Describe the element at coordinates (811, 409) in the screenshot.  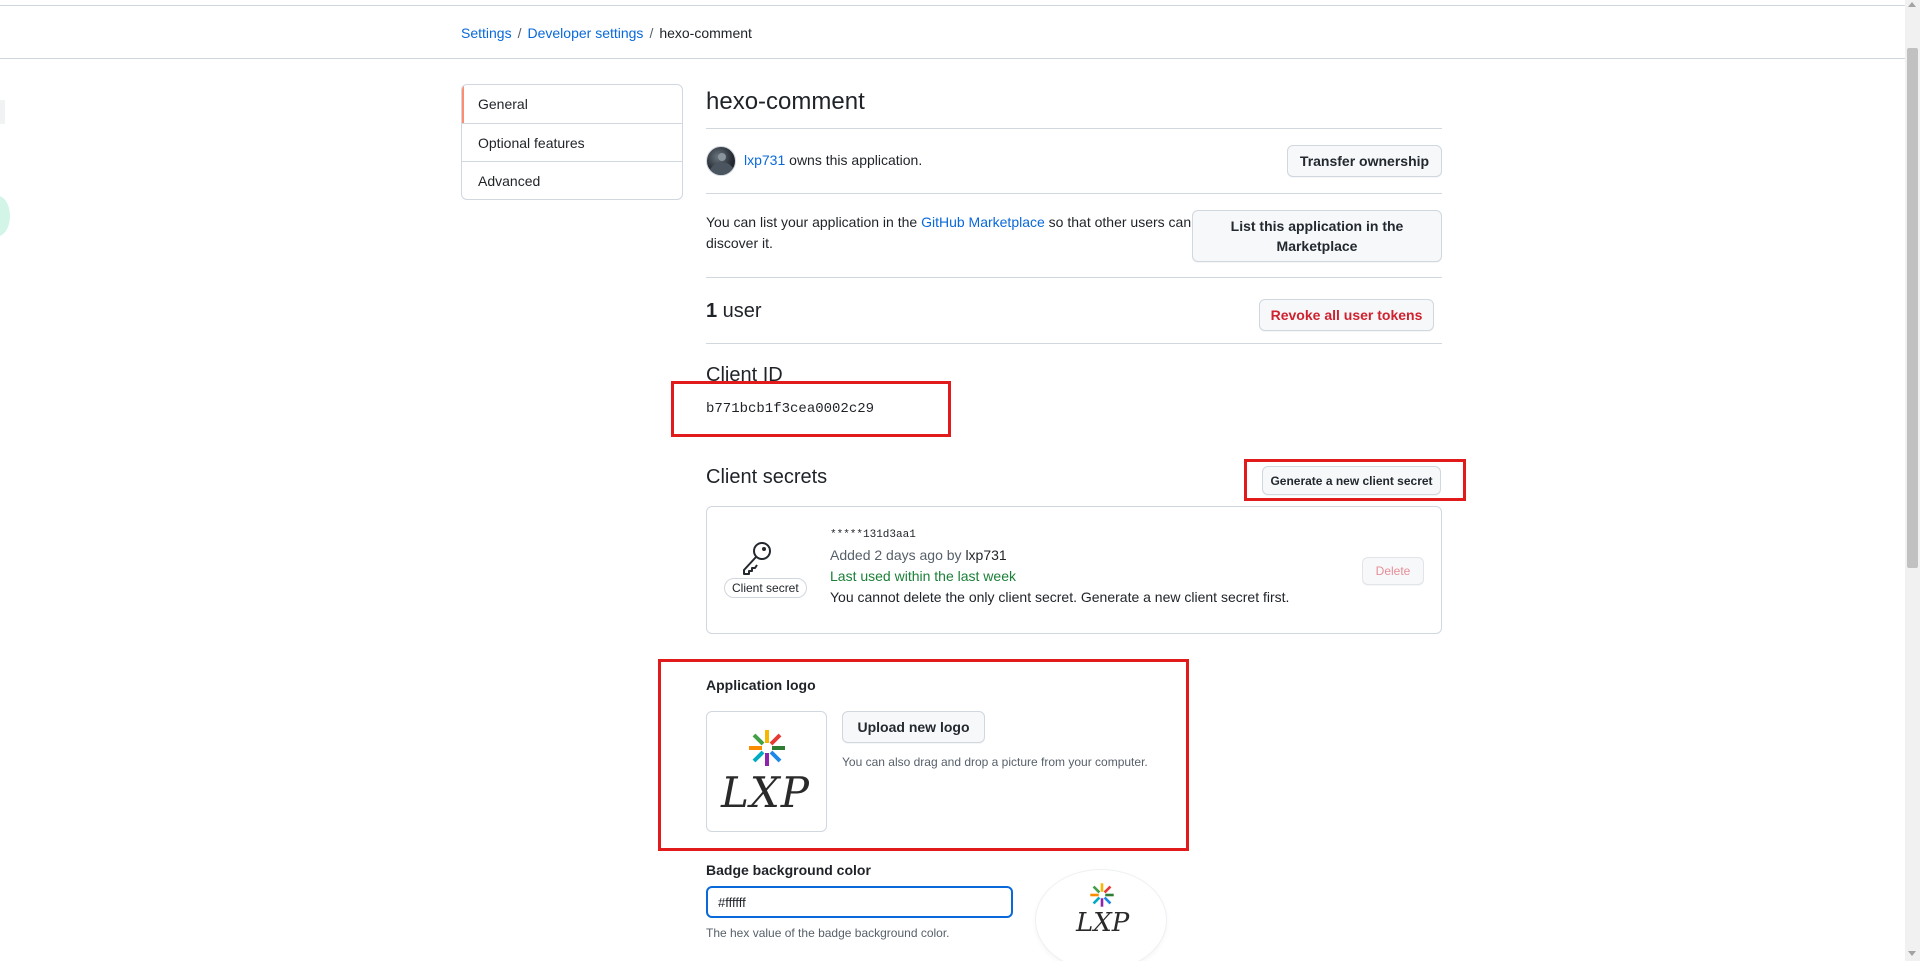
I see `highlight-box-client-id` at that location.